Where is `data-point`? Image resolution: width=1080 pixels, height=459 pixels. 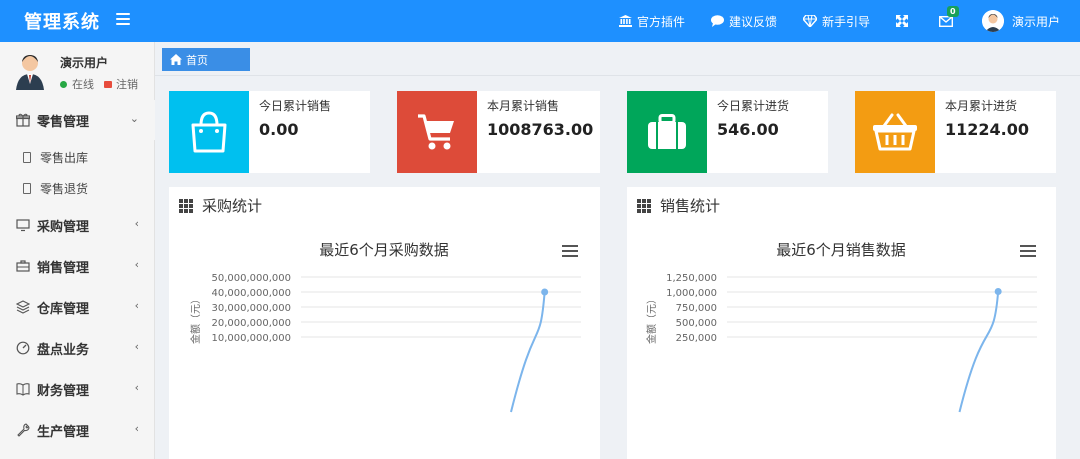 data-point is located at coordinates (998, 291).